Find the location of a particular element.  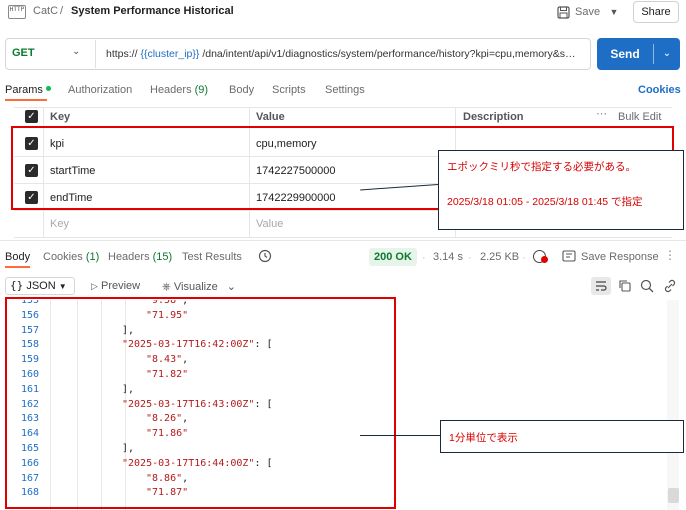

braces-icon: {} is located at coordinates (17, 285).